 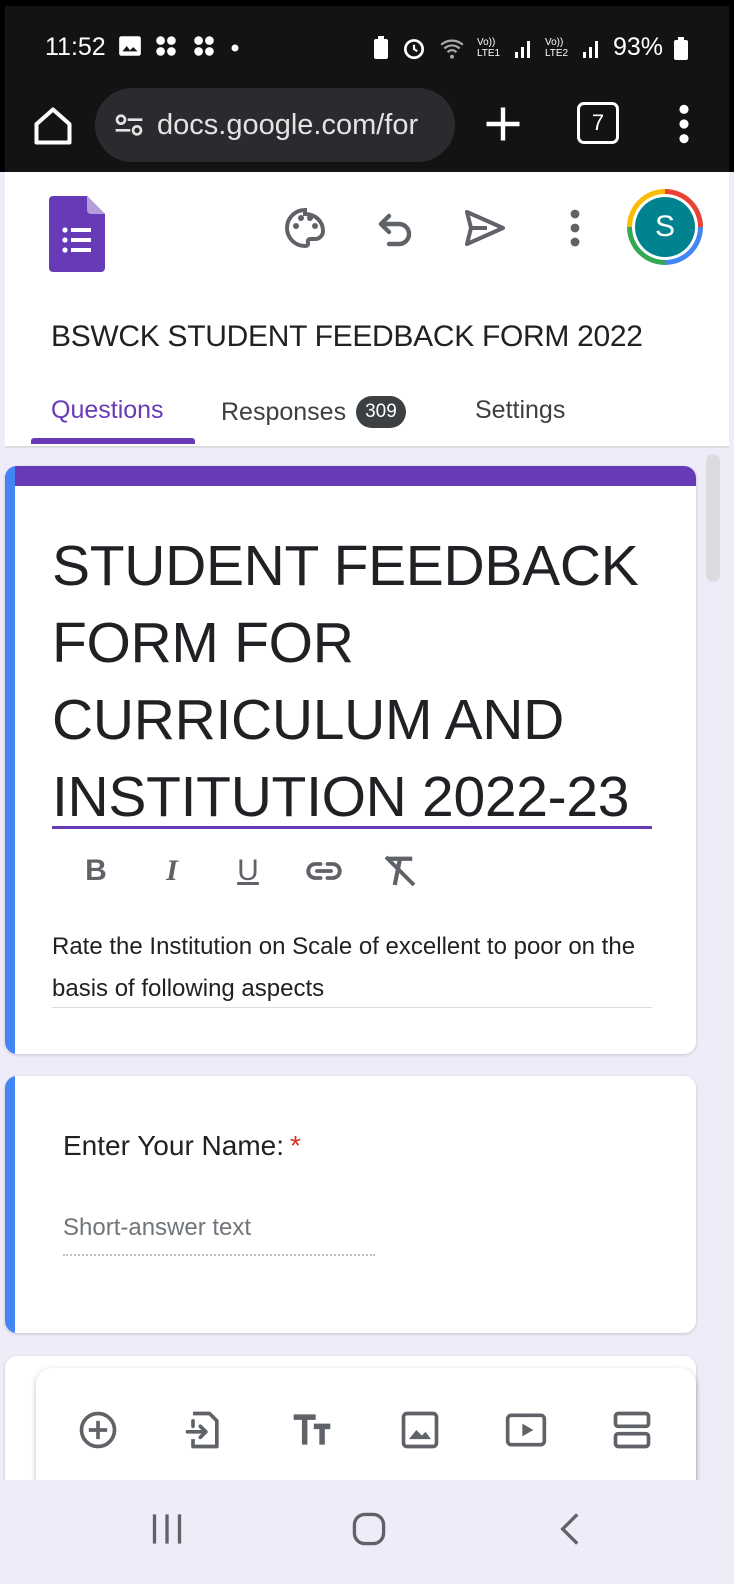 I want to click on battery-saver-icon, so click(x=380, y=47).